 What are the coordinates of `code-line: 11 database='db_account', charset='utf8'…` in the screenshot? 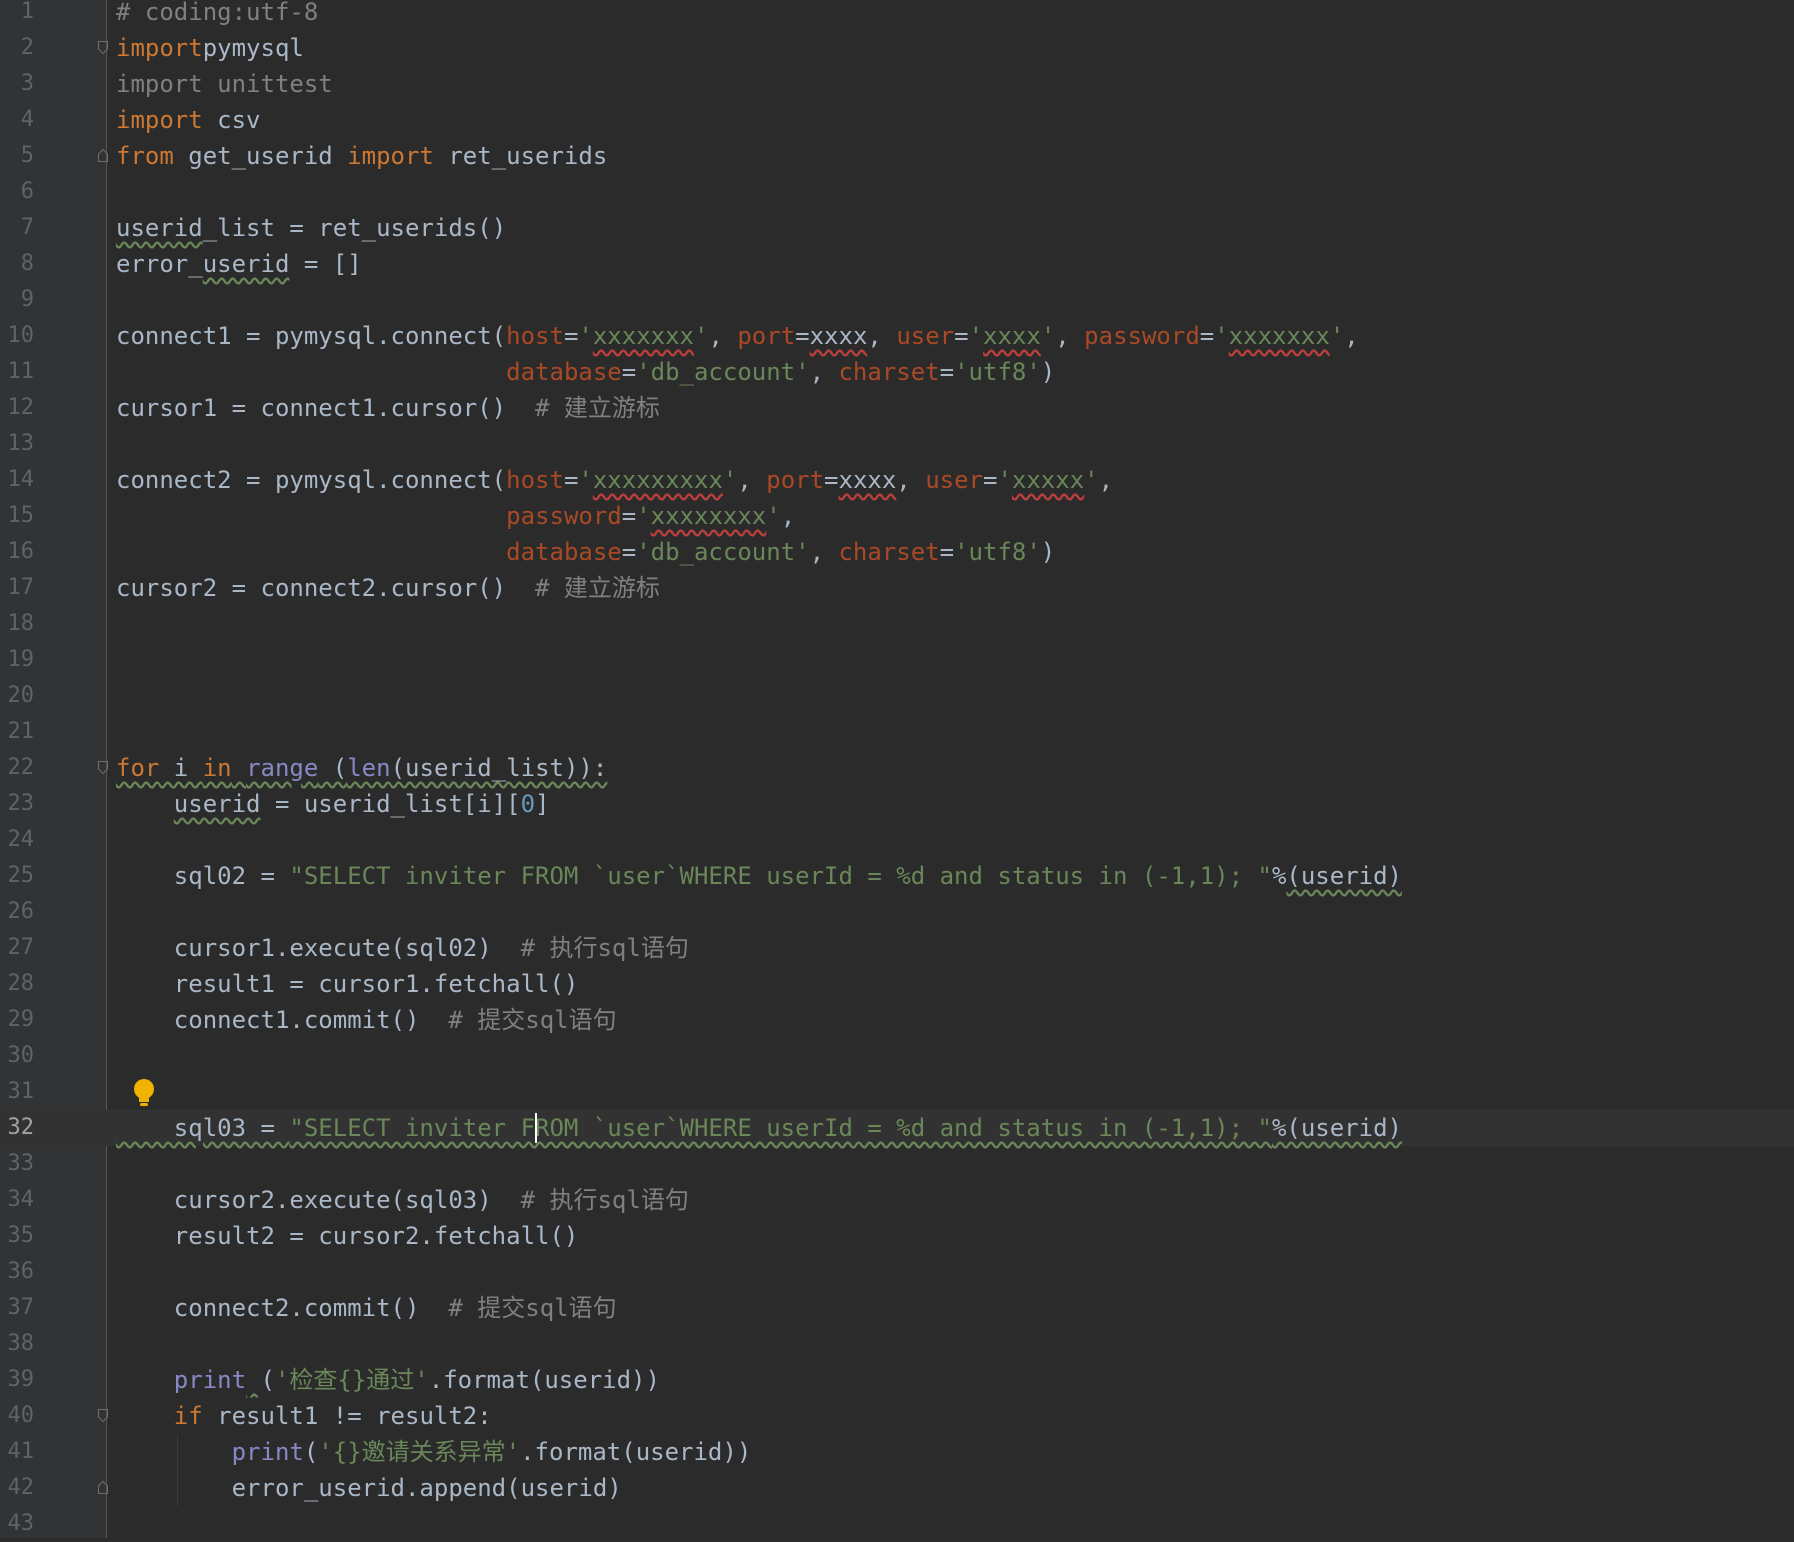 It's located at (897, 372).